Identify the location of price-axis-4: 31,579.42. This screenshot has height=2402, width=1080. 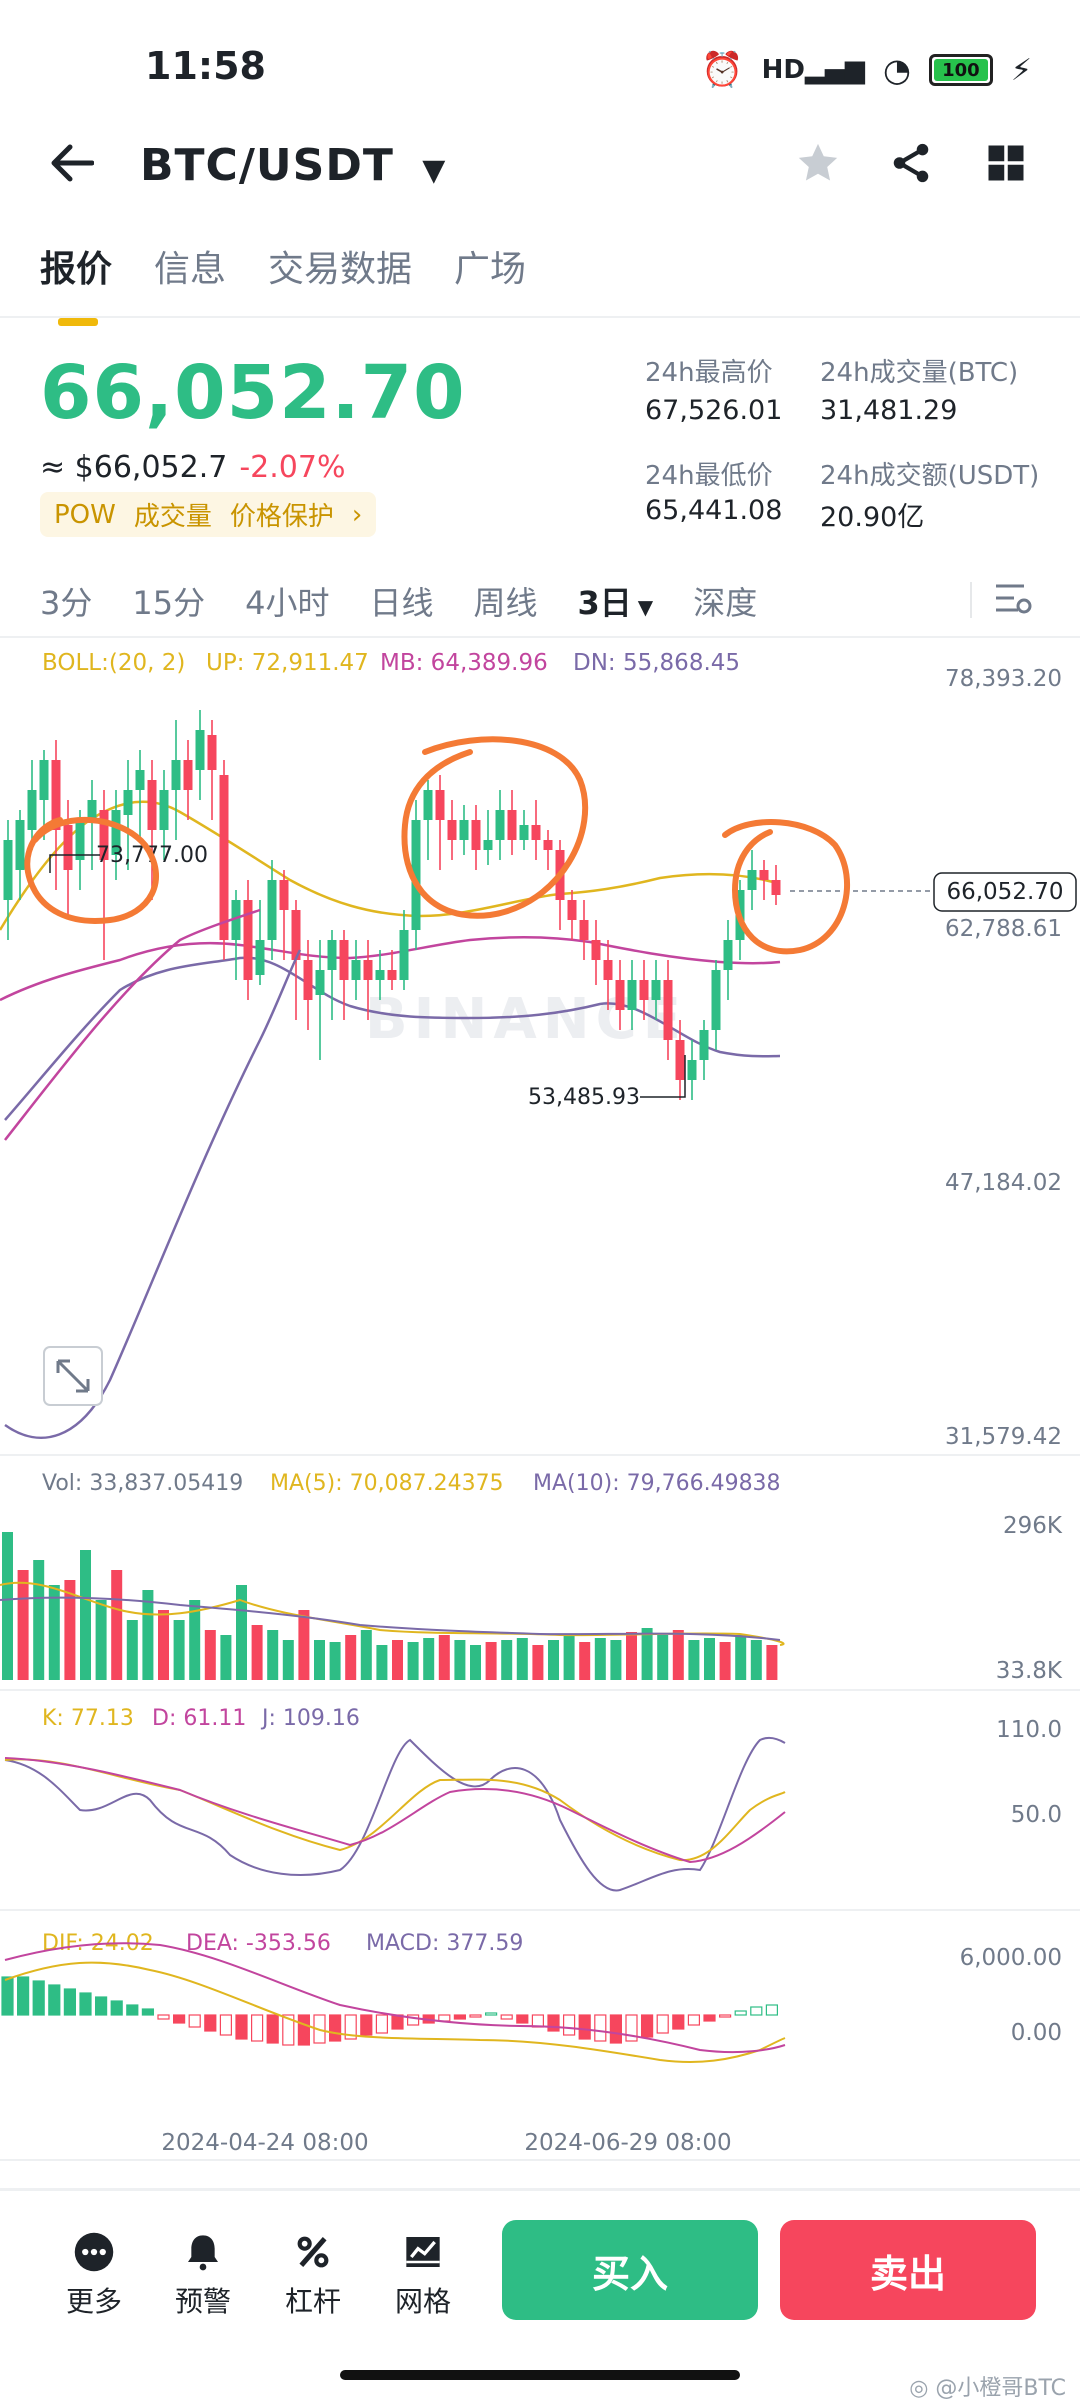
(1003, 1437).